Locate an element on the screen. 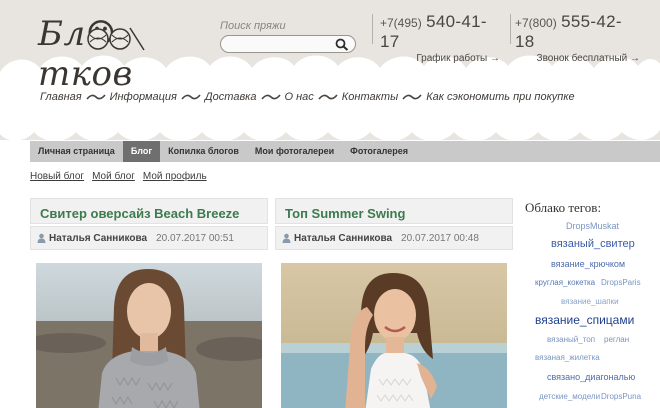 The height and width of the screenshot is (408, 660). search-box is located at coordinates (288, 44).